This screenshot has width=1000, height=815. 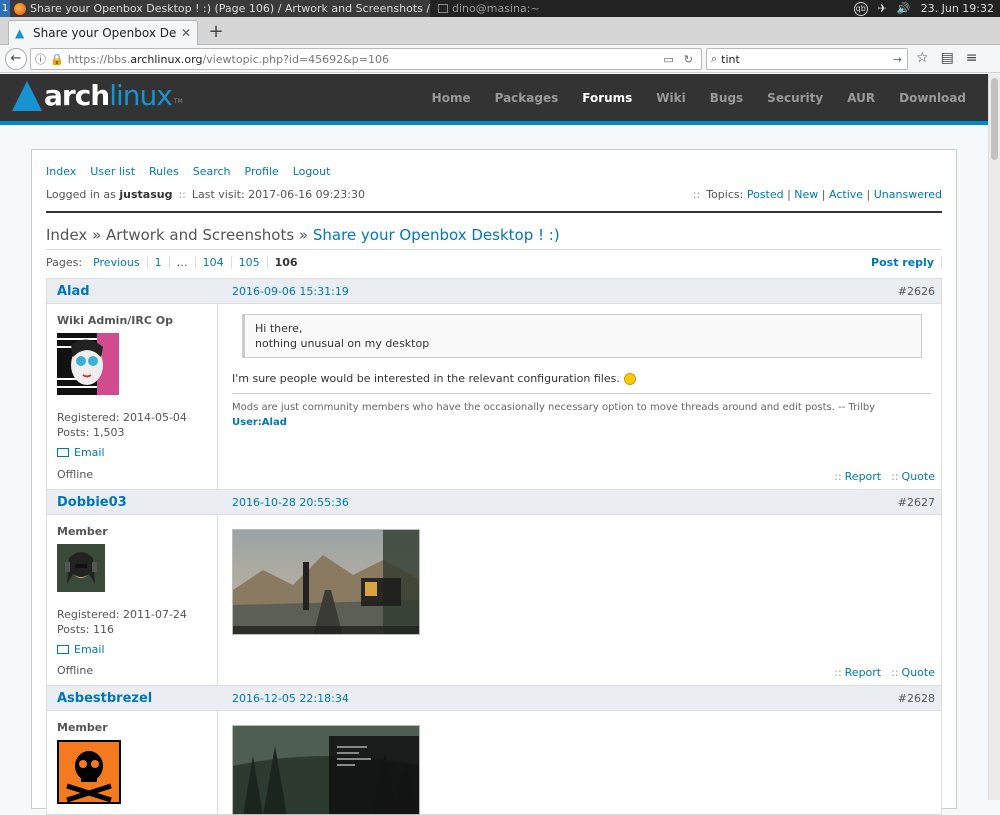 What do you see at coordinates (582, 336) in the screenshot?
I see `quote-box: Hi there, nothing unusual on my desktop` at bounding box center [582, 336].